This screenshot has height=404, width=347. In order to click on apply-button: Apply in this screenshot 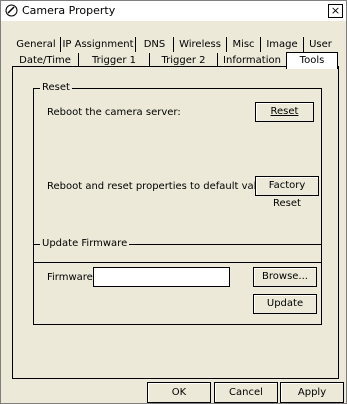, I will do `click(312, 392)`.